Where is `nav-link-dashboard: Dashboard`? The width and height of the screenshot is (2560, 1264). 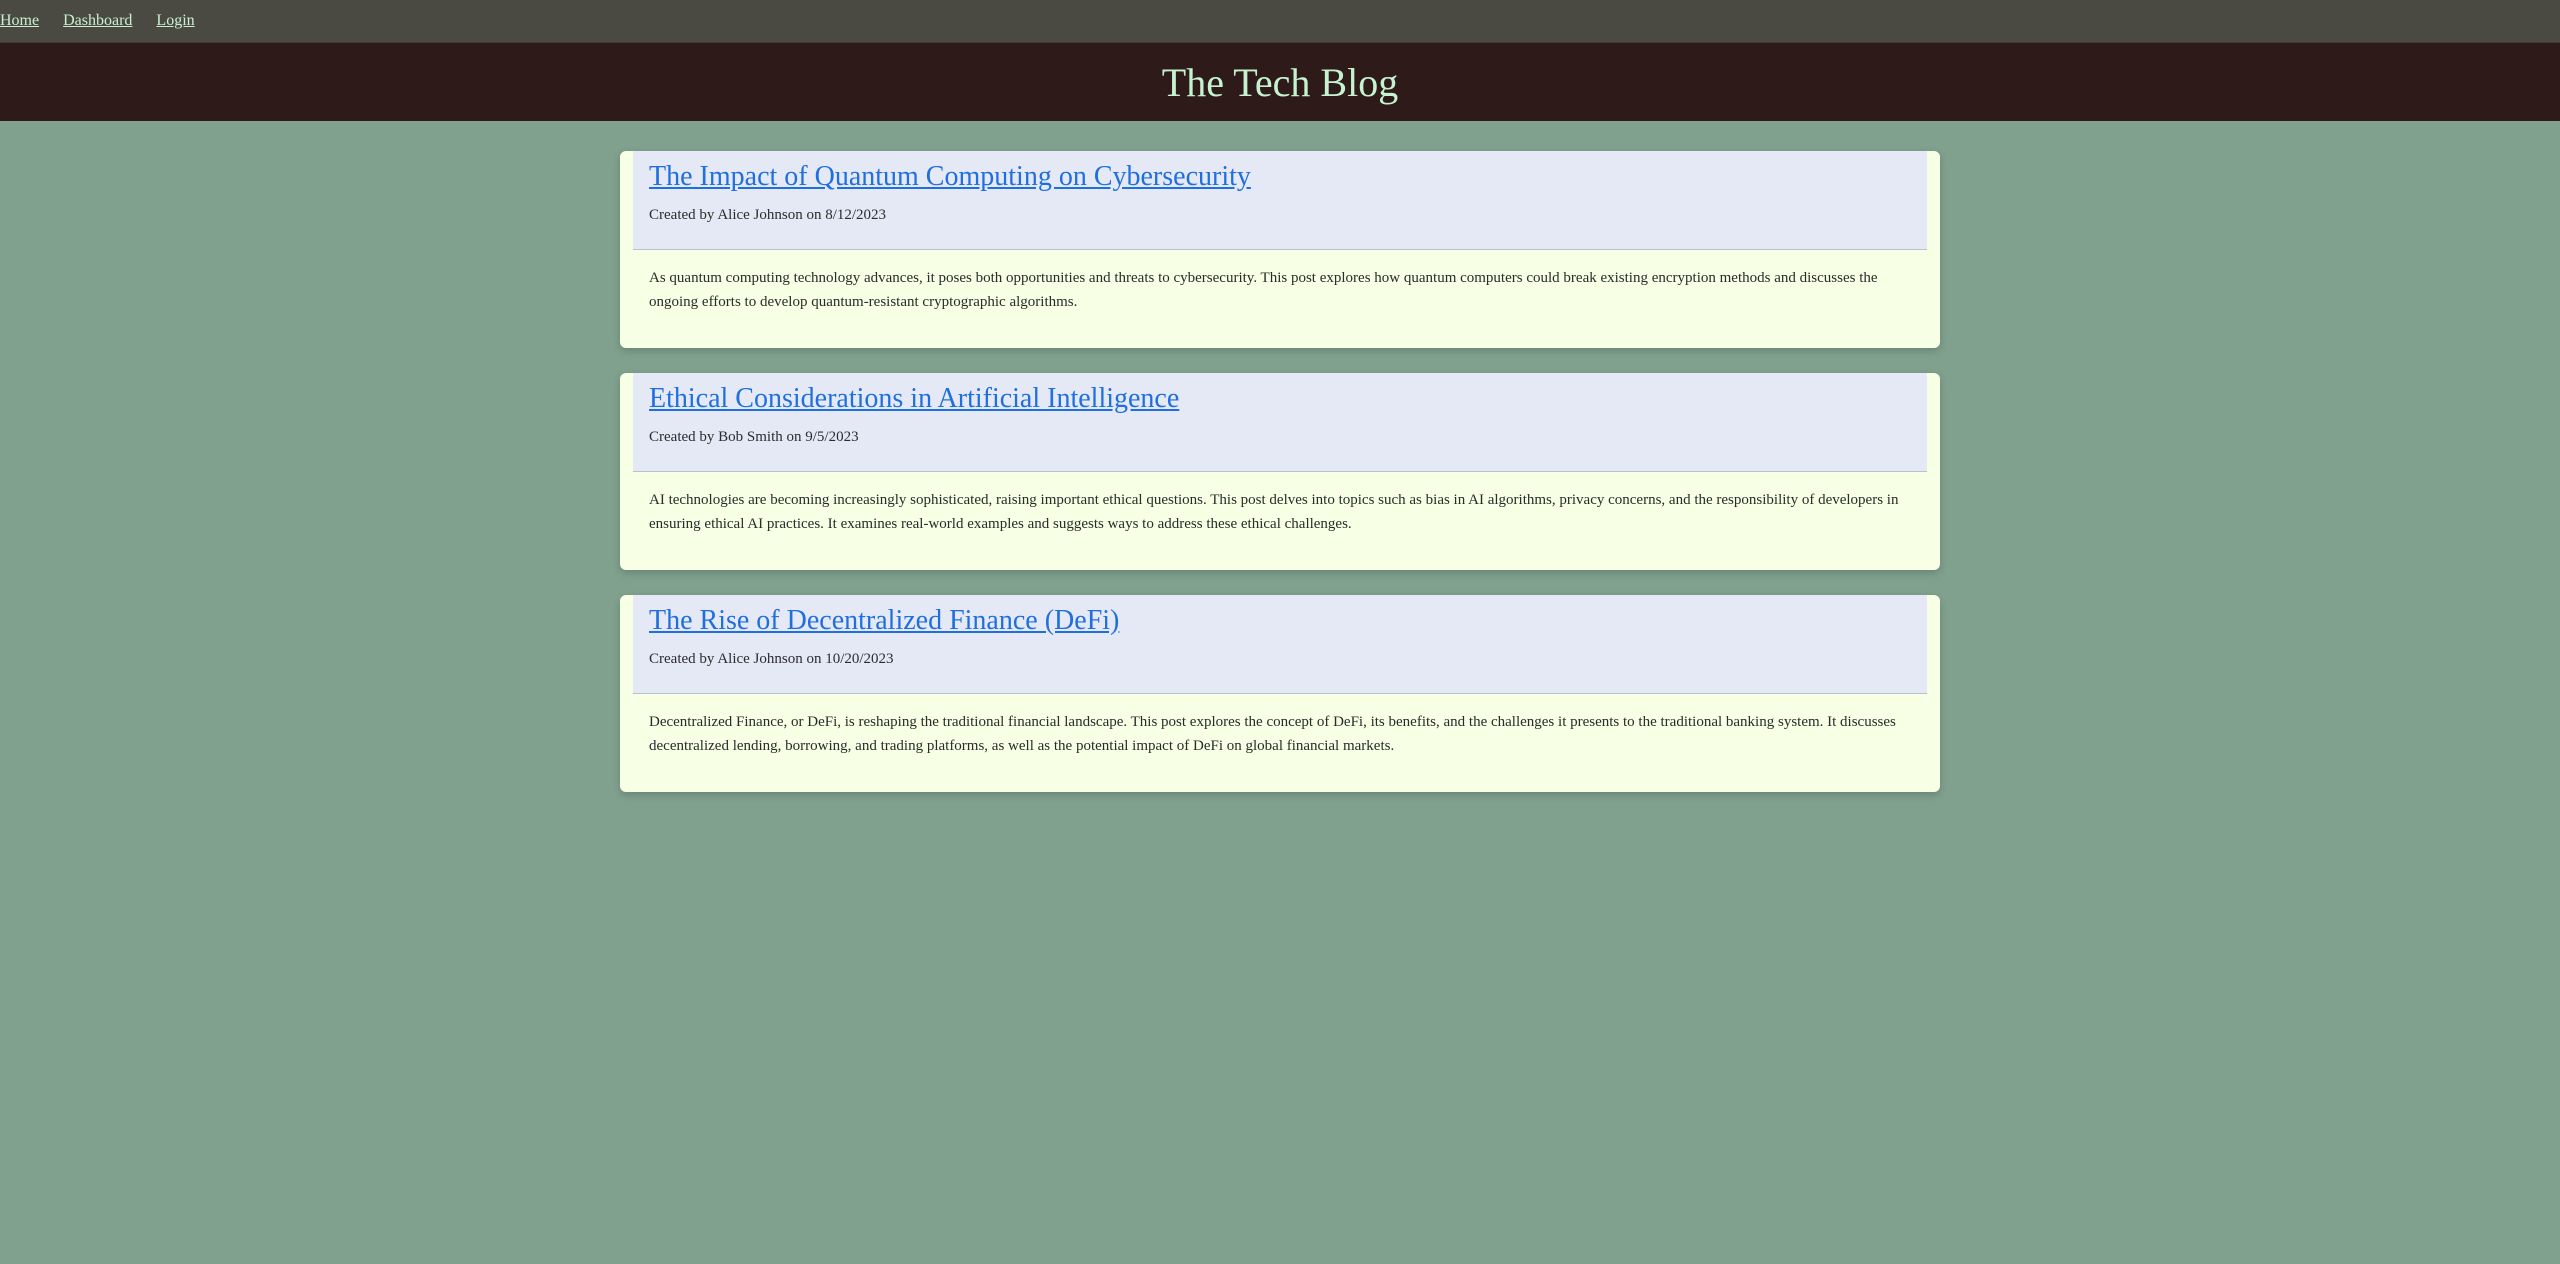
nav-link-dashboard: Dashboard is located at coordinates (97, 21).